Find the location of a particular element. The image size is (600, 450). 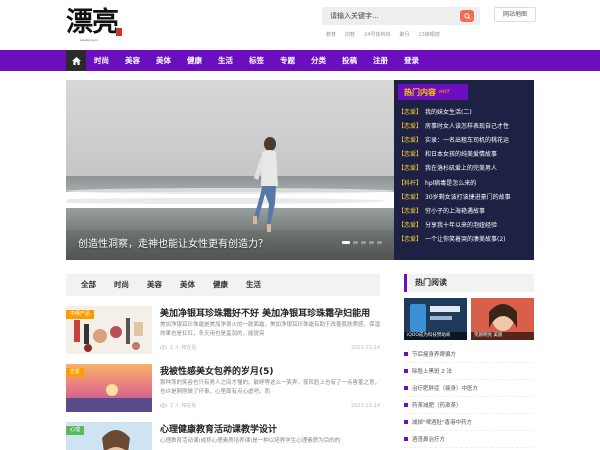

hot-content-item: 【恋爱】 穷小子的上海艳遇故事 is located at coordinates (464, 210).